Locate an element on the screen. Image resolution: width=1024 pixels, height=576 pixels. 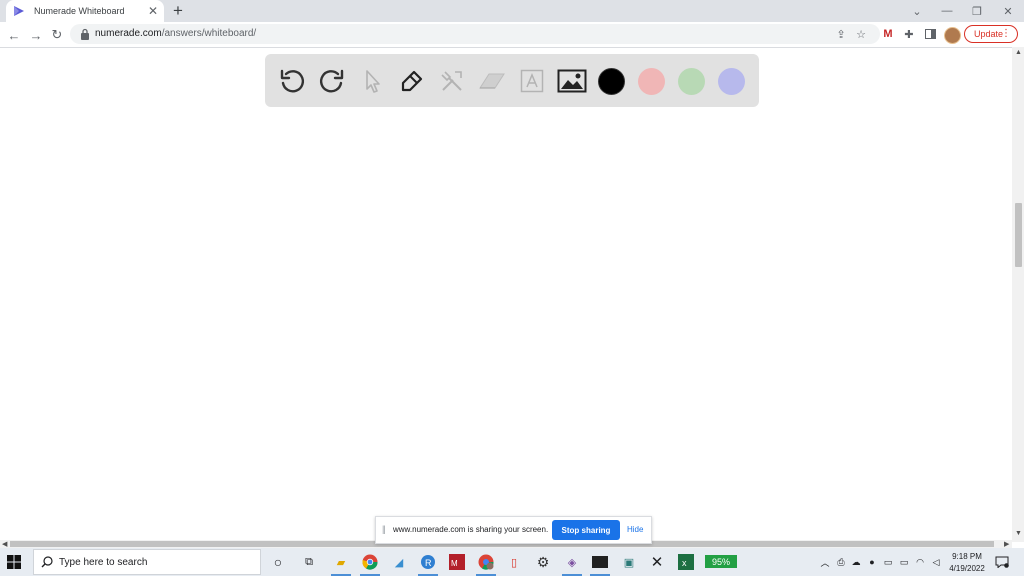
extensions-puzzle-icon: ✚ is located at coordinates (909, 34).